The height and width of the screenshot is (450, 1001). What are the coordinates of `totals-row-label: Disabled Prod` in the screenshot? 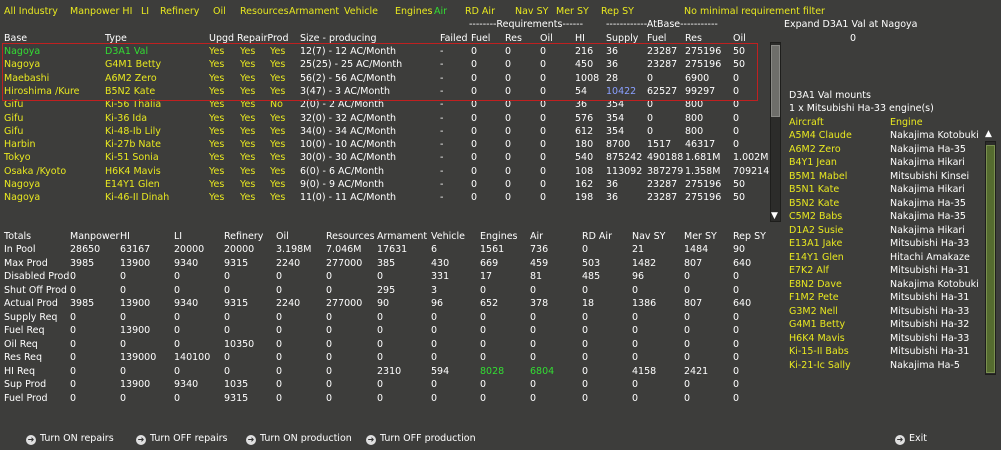 It's located at (37, 276).